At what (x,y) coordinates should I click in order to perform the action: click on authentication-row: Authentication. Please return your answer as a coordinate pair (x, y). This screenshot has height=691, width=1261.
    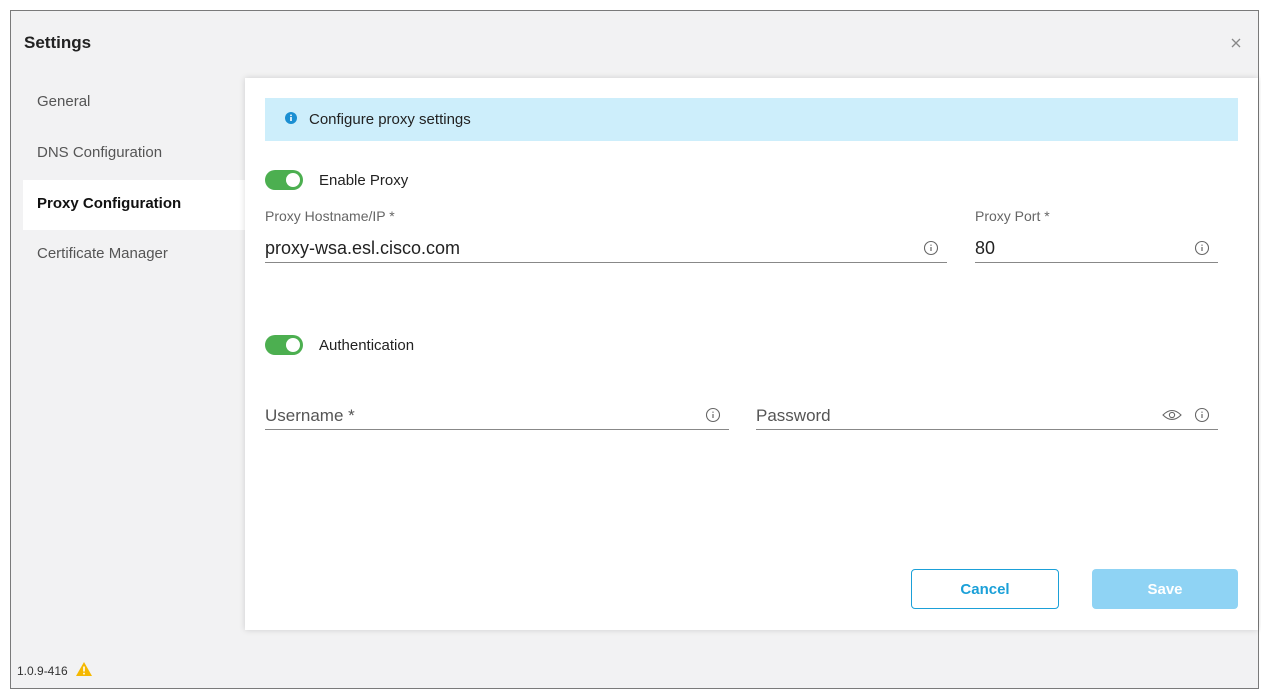
    Looking at the image, I should click on (339, 345).